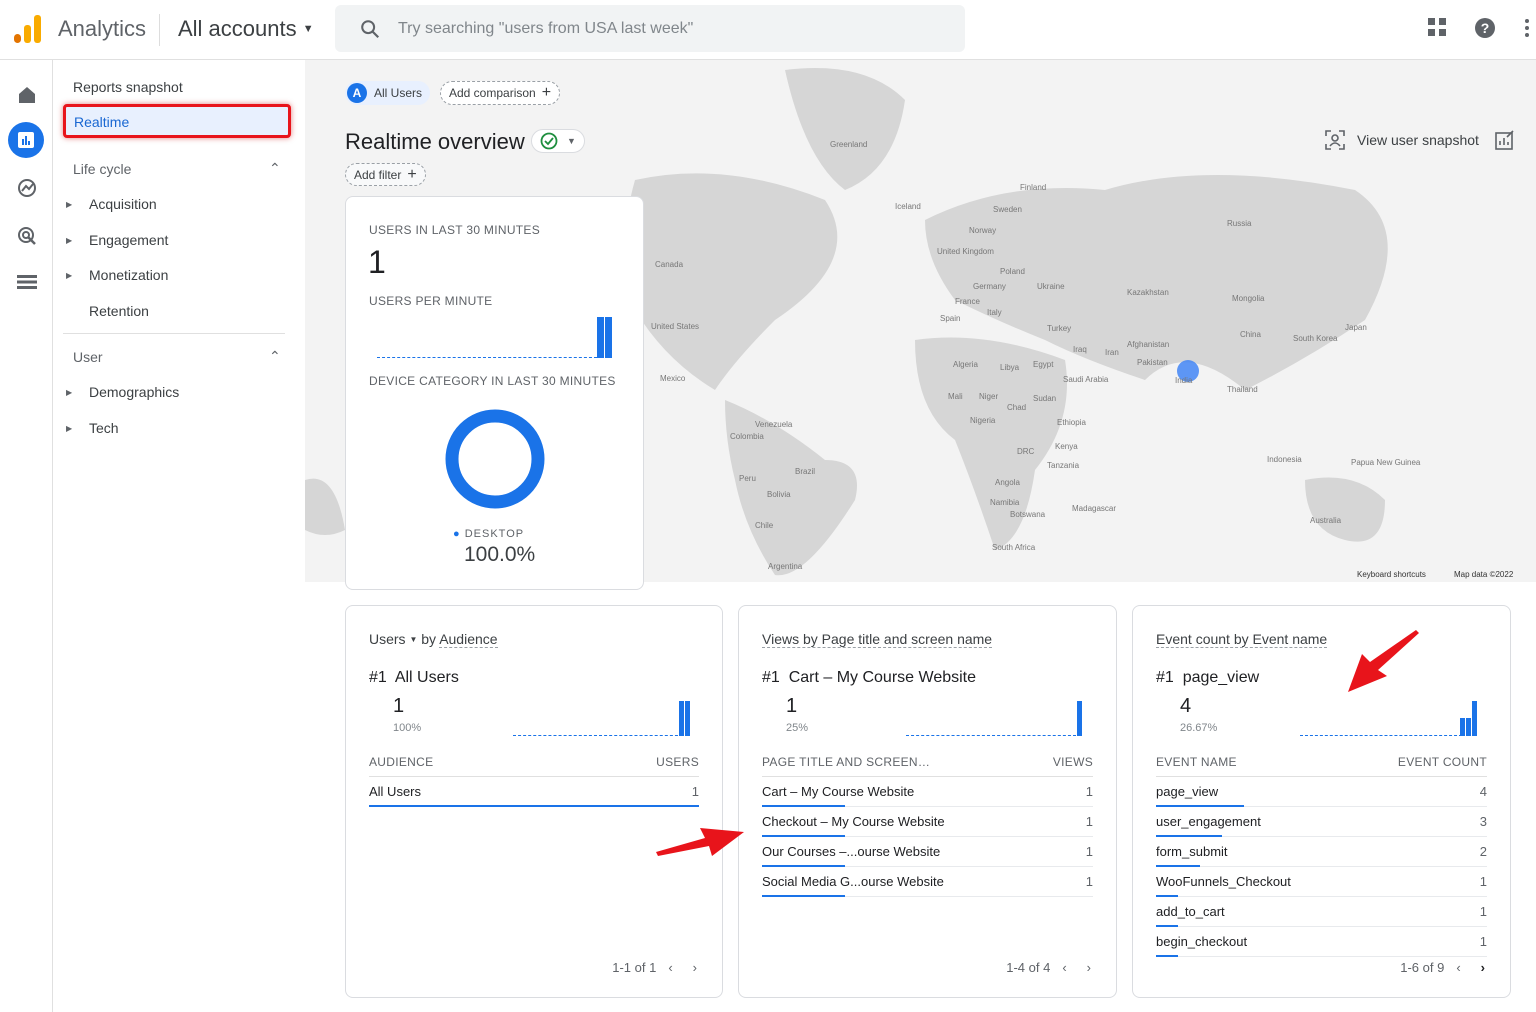 Image resolution: width=1536 pixels, height=1012 pixels. Describe the element at coordinates (747, 436) in the screenshot. I see `map-country-label: Colombia` at that location.